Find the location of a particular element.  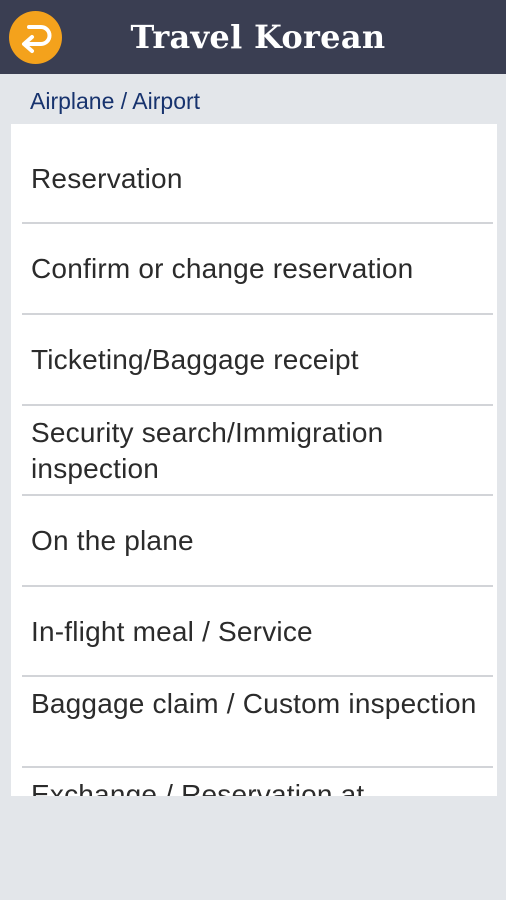

list-item-label: Exchange / Reservation at is located at coordinates (198, 787).